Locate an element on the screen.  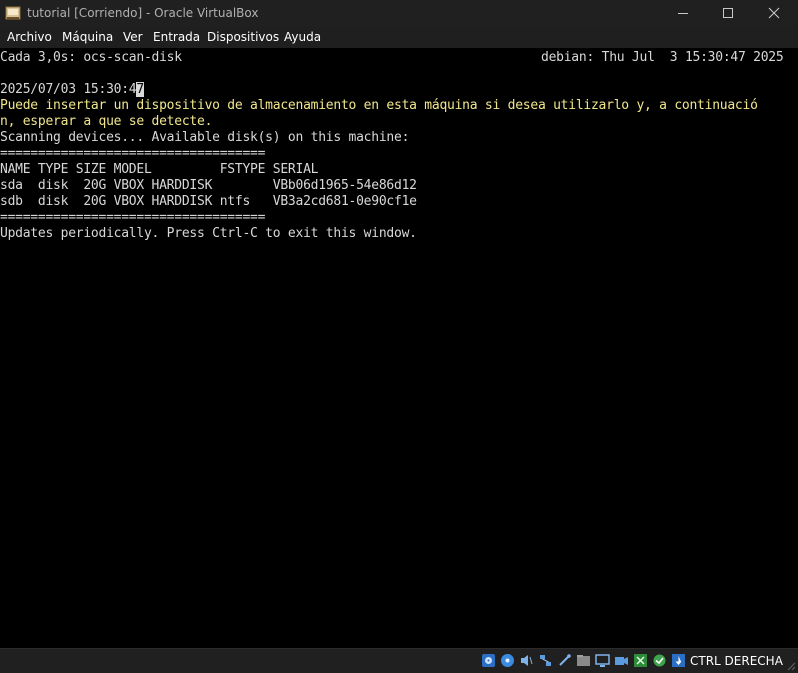
watch-header-left: Cada 3,0s: ocs-scan-disk is located at coordinates (91, 57).